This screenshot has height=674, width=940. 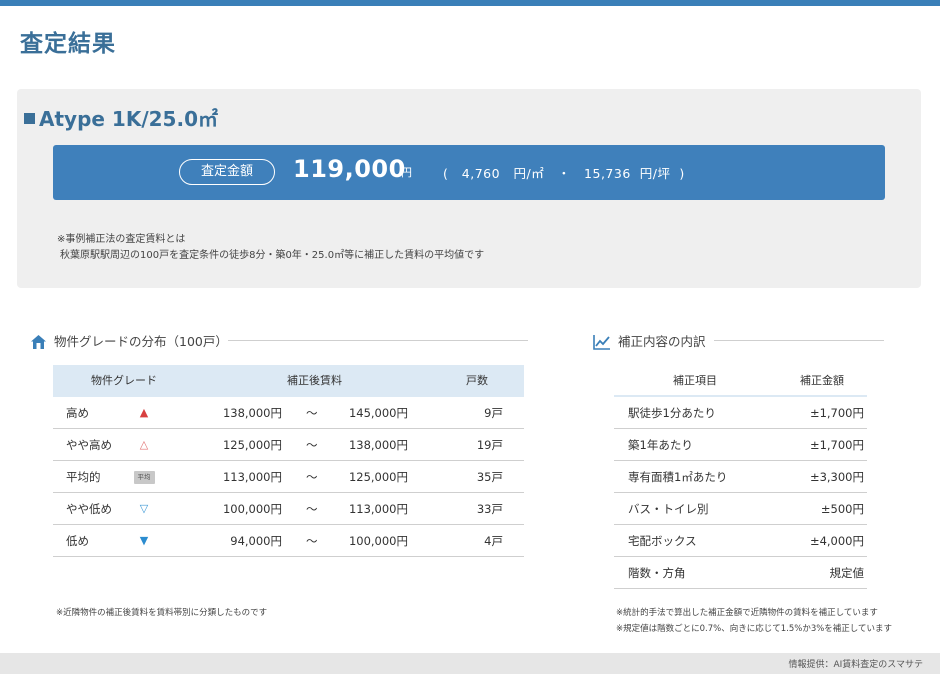 I want to click on average-badge: 平均, so click(x=144, y=477).